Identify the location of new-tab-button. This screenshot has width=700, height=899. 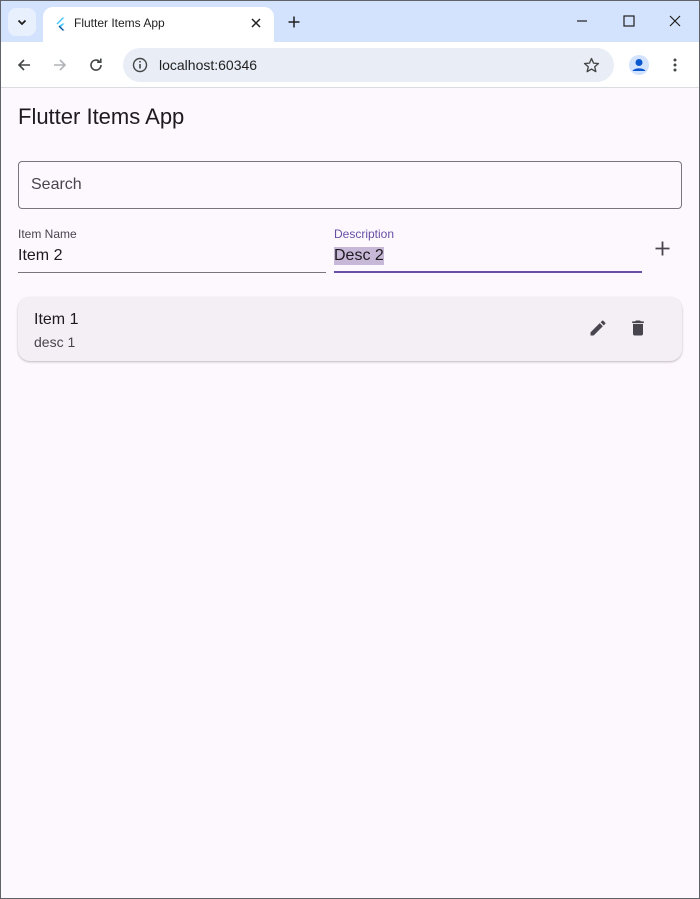
(294, 22).